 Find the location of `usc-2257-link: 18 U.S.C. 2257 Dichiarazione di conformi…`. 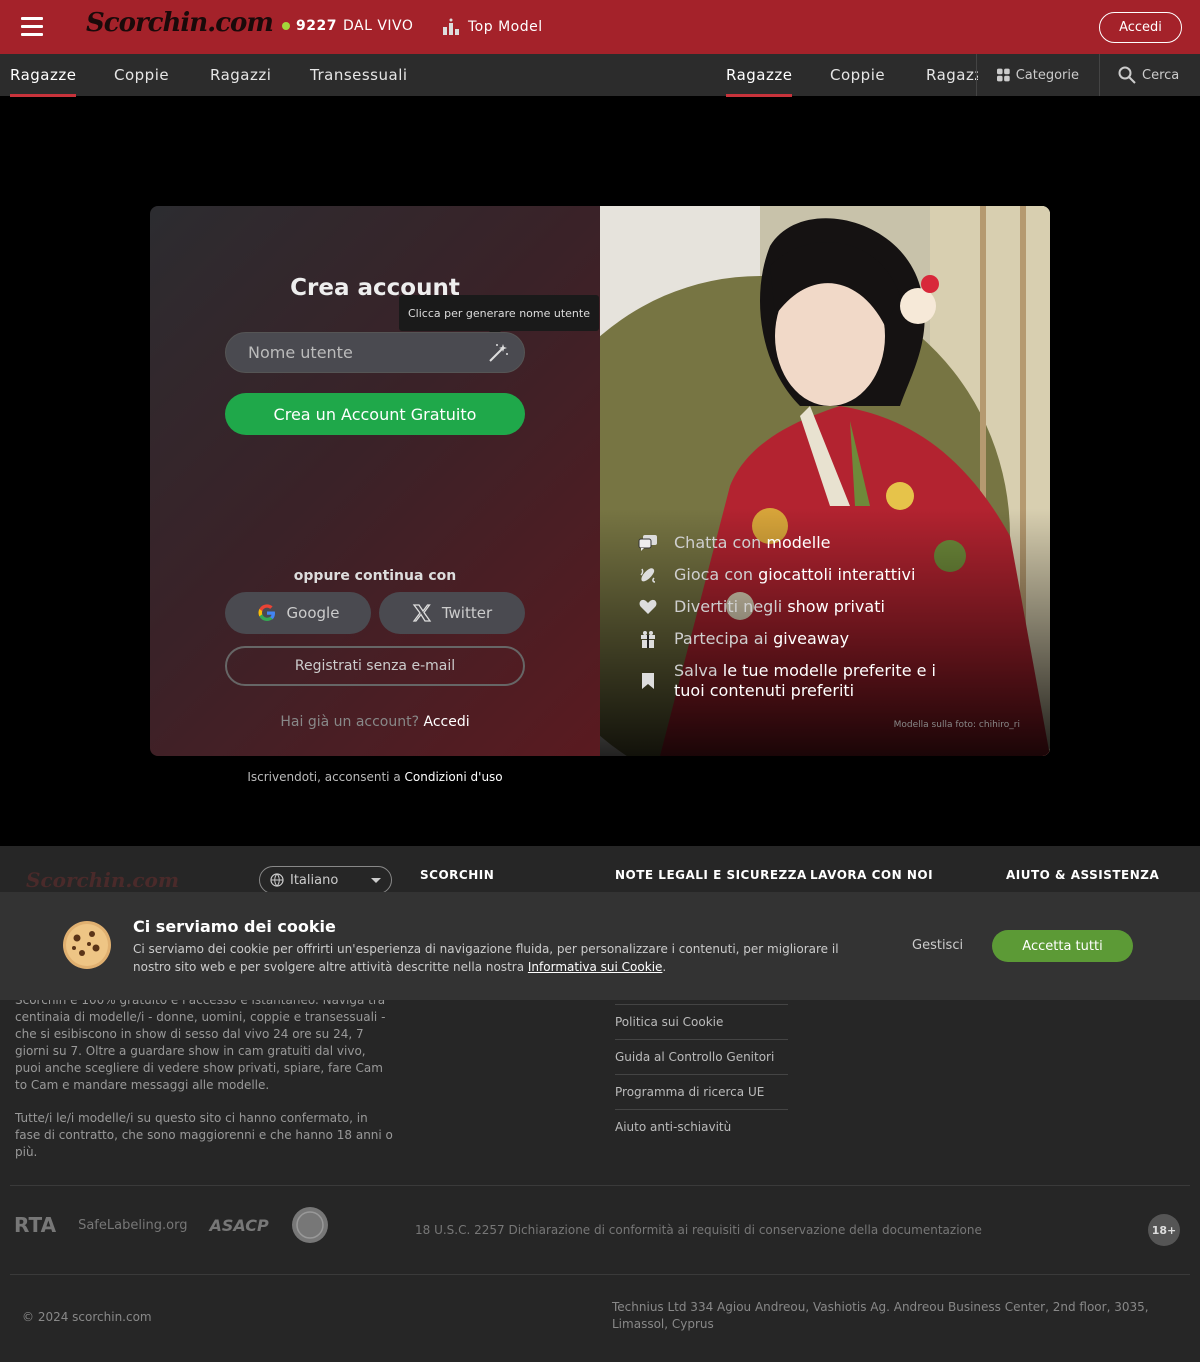

usc-2257-link: 18 U.S.C. 2257 Dichiarazione di conformi… is located at coordinates (698, 1230).